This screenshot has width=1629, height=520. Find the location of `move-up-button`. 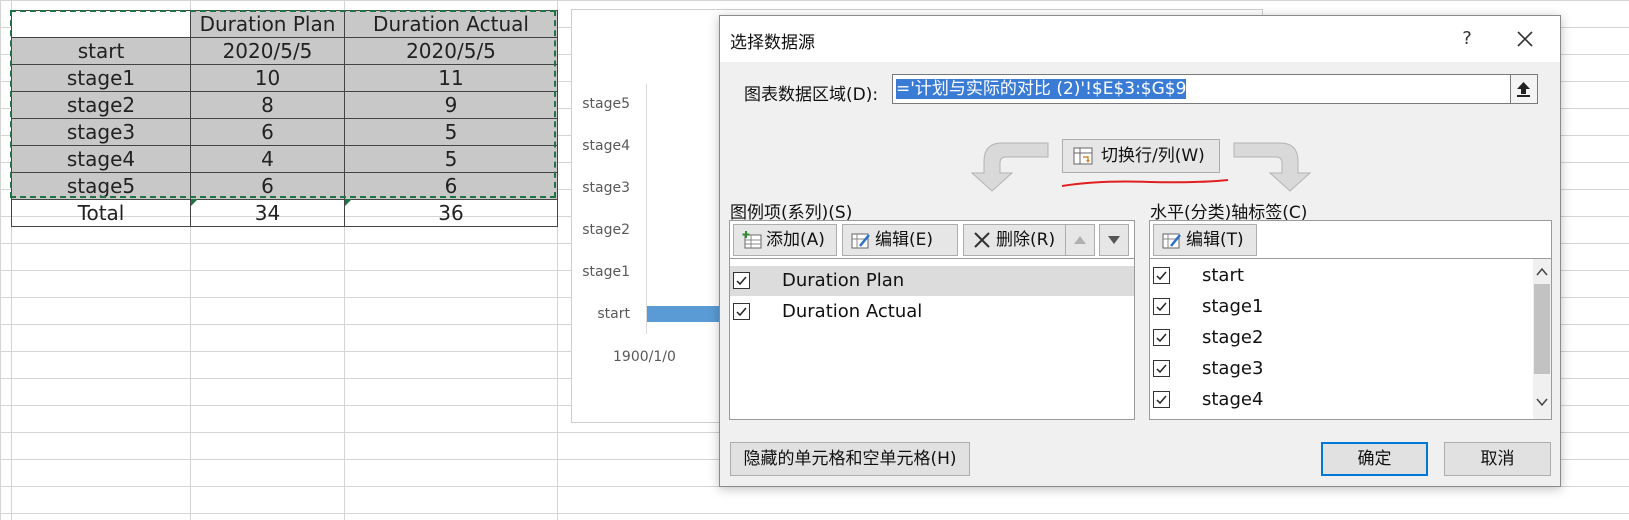

move-up-button is located at coordinates (1080, 240).